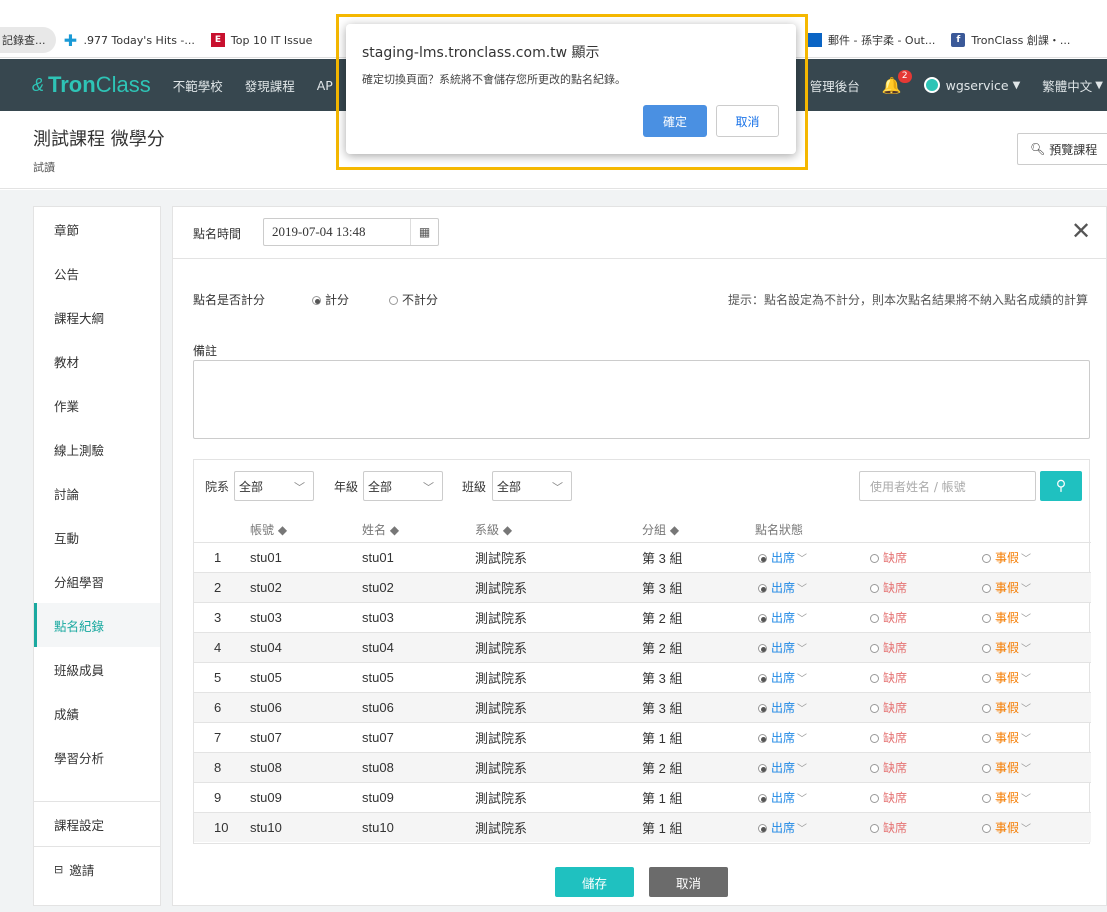 The height and width of the screenshot is (912, 1107). Describe the element at coordinates (660, 529) in the screenshot. I see `header-group: 分組 ◆` at that location.